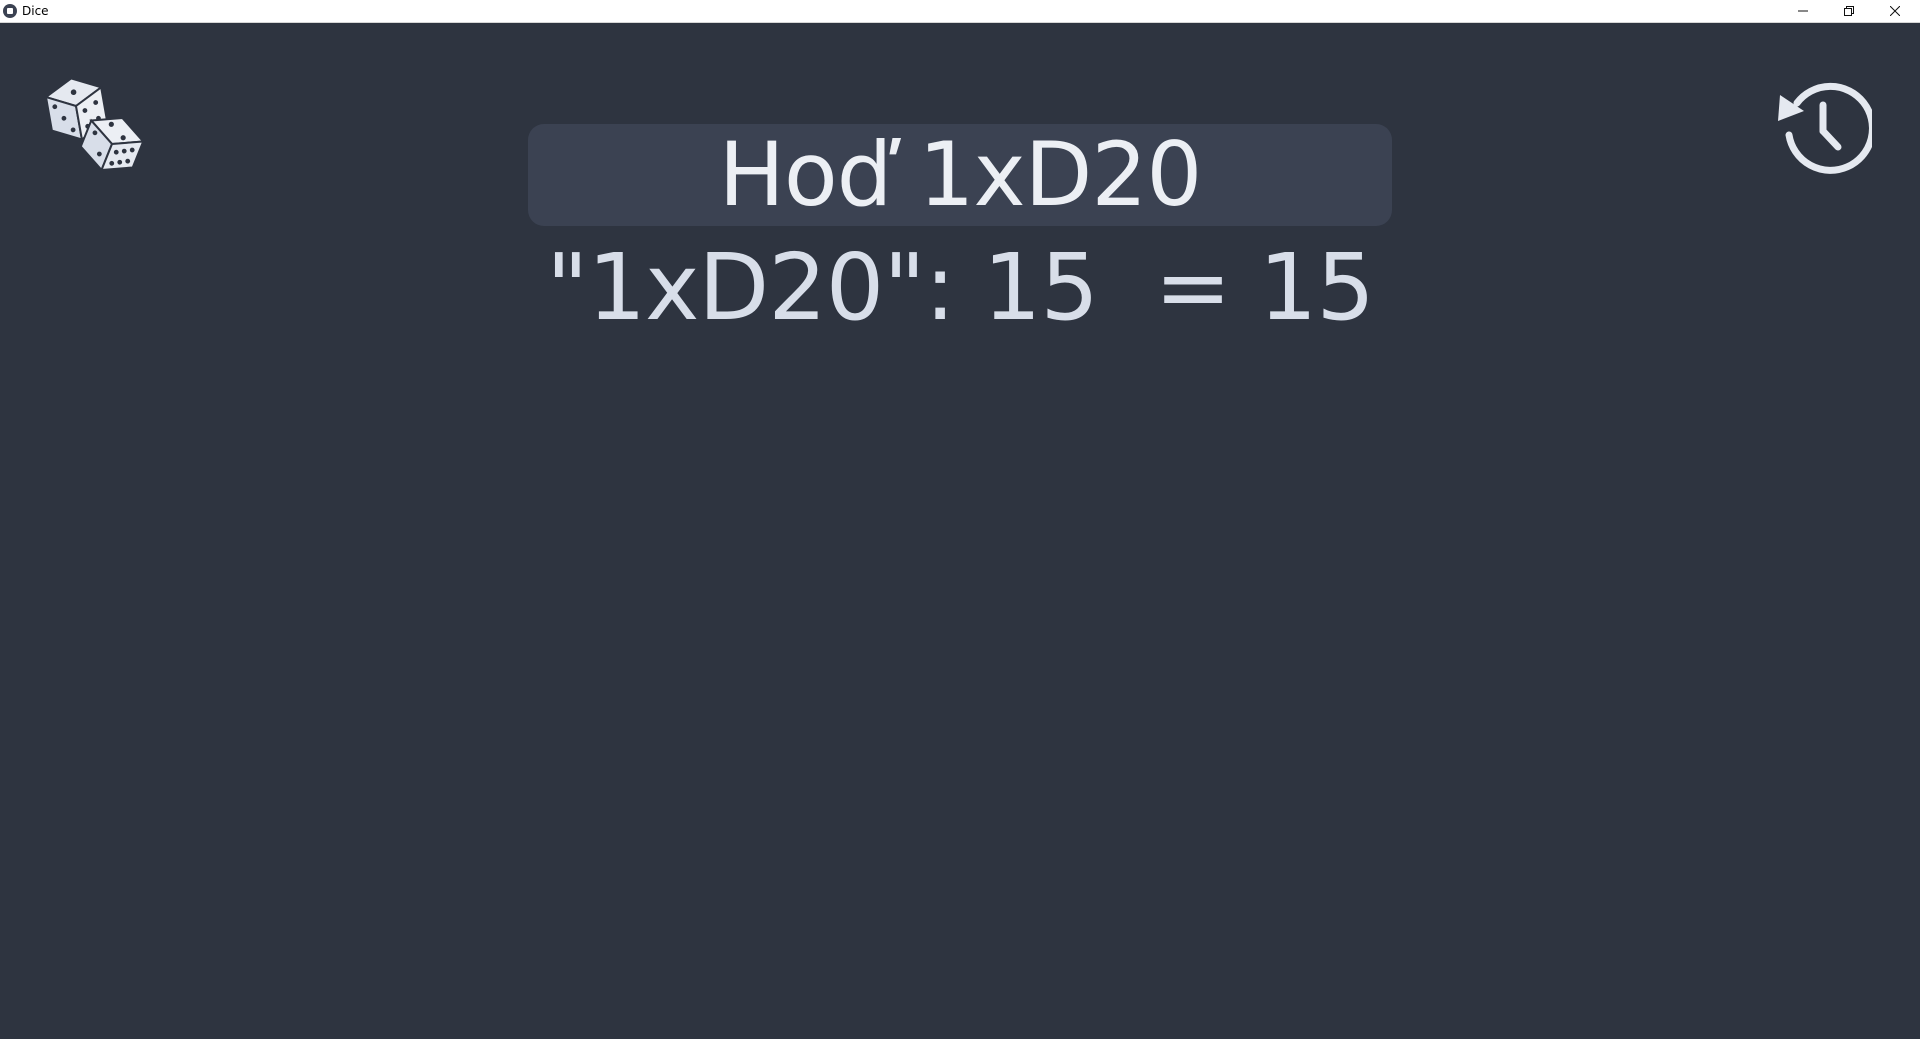 The height and width of the screenshot is (1039, 1920). I want to click on history-icon, so click(1827, 128).